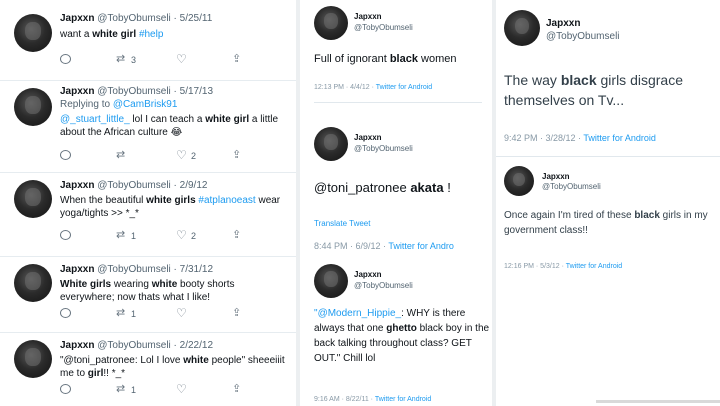  What do you see at coordinates (194, 155) in the screenshot?
I see `like-count: 2` at bounding box center [194, 155].